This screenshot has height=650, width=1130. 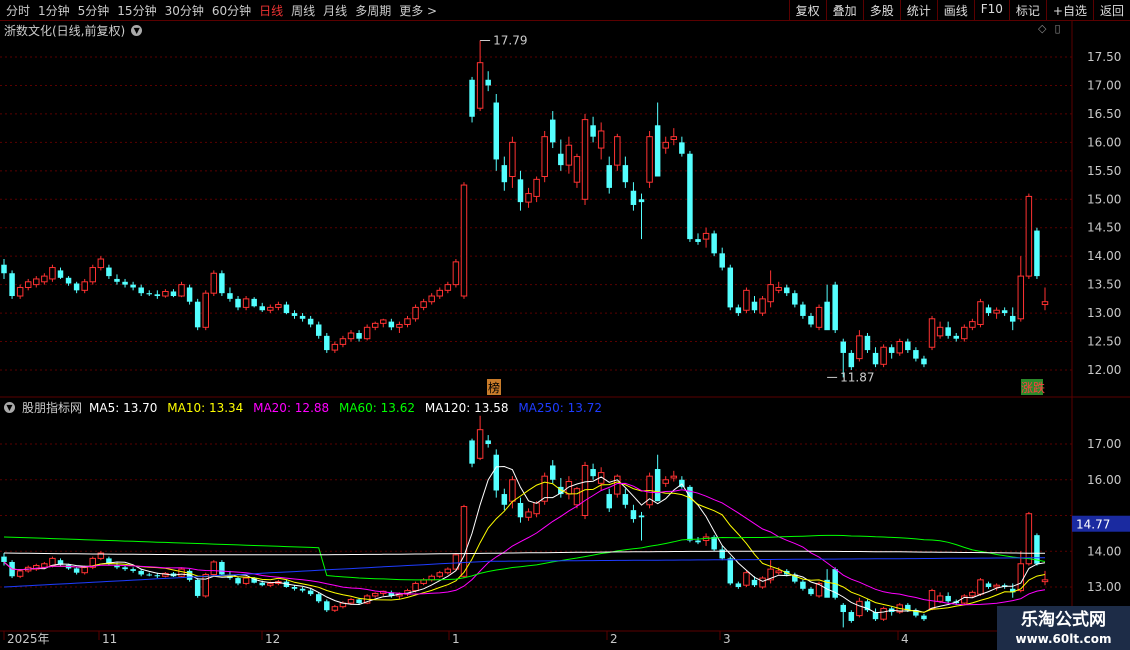 I want to click on tool-button: 返回, so click(x=1111, y=10).